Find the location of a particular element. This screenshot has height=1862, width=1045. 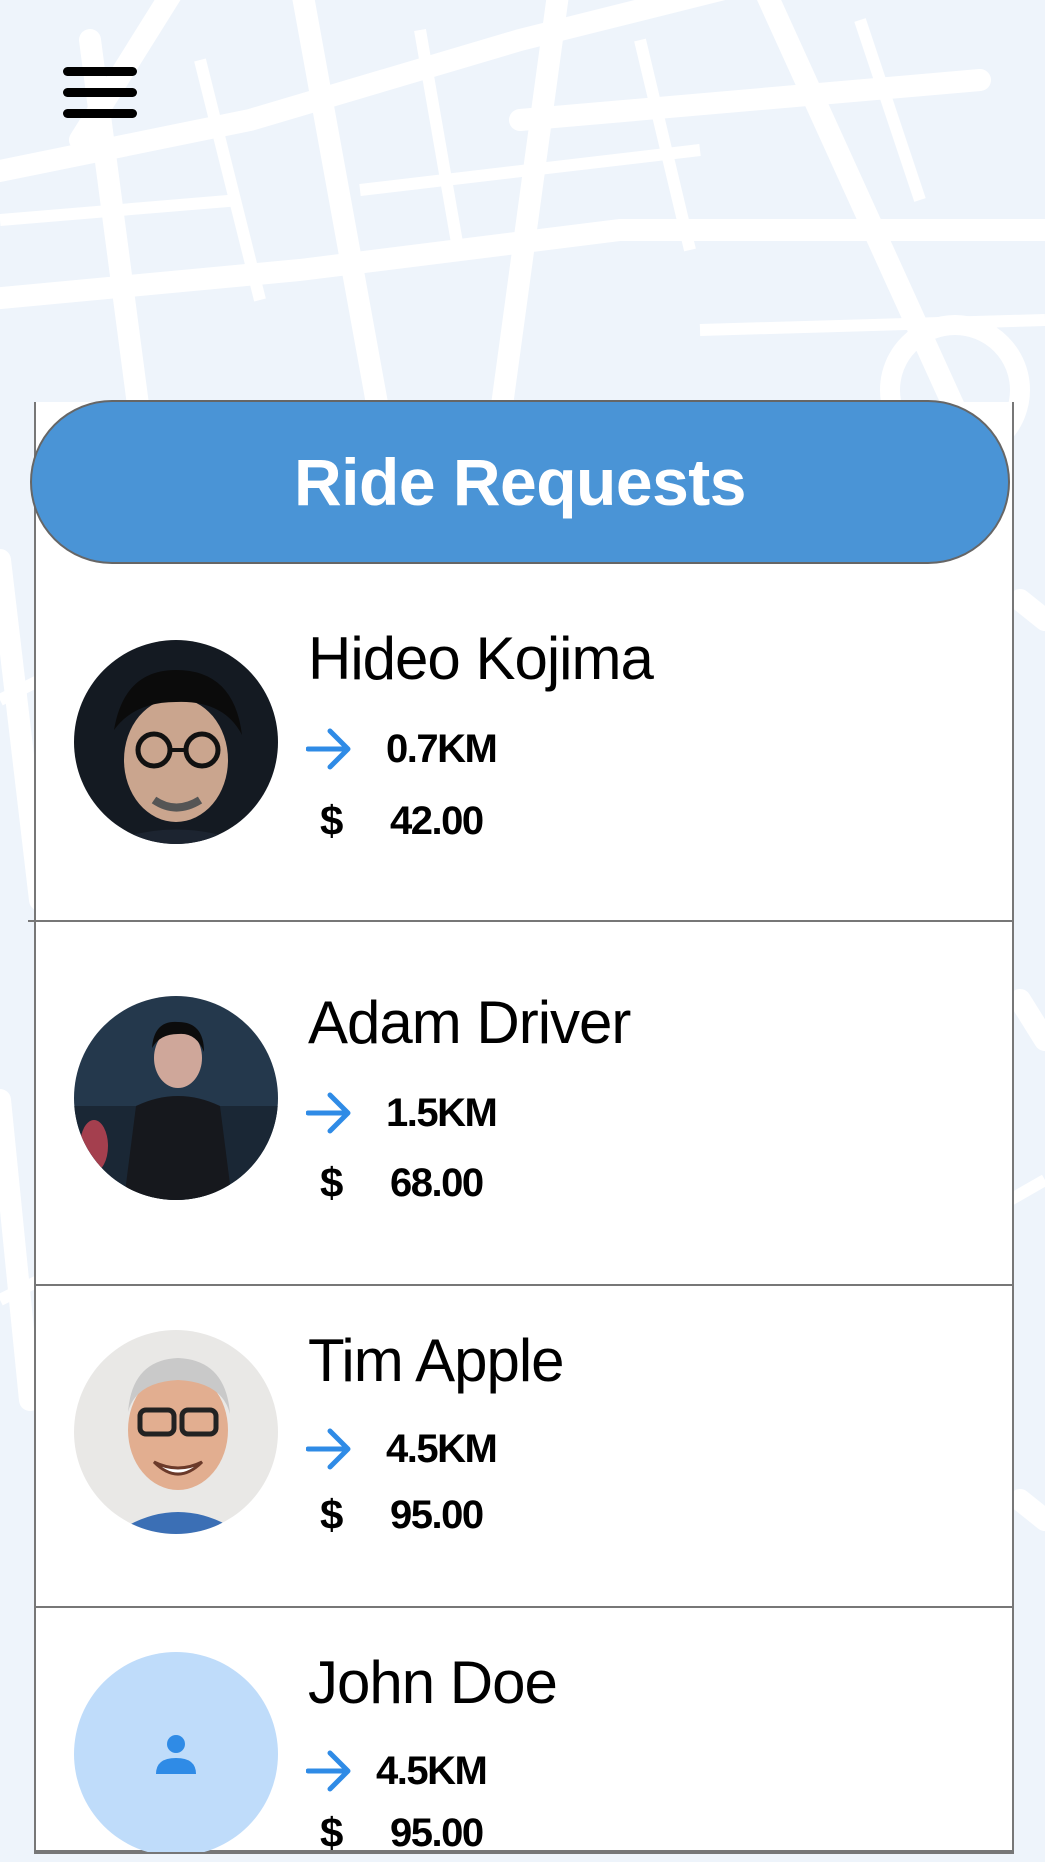

price-row: $ 42.00 is located at coordinates (402, 821).